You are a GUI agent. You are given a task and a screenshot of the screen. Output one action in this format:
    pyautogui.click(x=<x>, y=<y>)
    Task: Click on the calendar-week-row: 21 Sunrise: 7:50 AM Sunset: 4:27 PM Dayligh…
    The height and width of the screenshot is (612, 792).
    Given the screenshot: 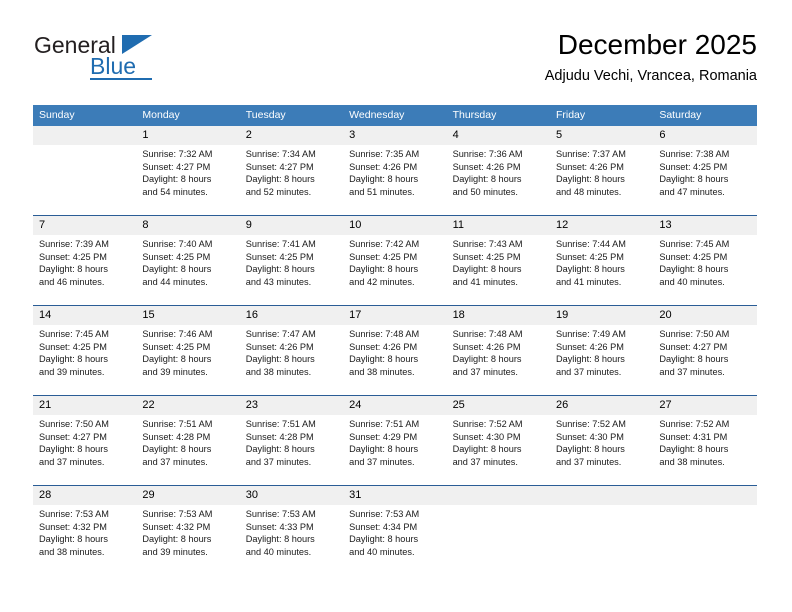 What is the action you would take?
    pyautogui.click(x=395, y=440)
    